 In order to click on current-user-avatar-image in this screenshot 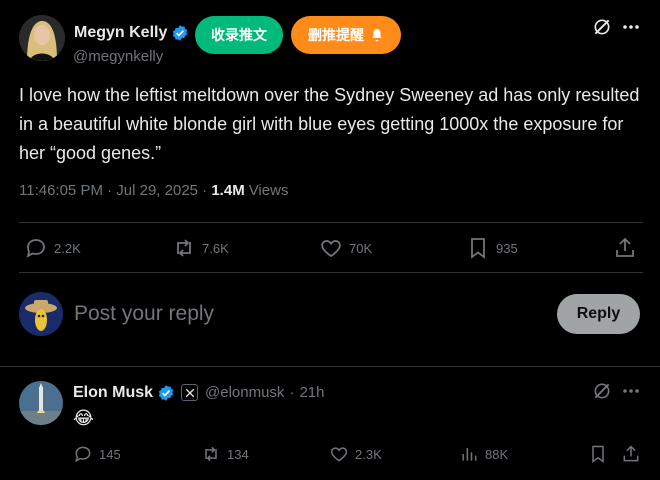, I will do `click(41, 314)`.